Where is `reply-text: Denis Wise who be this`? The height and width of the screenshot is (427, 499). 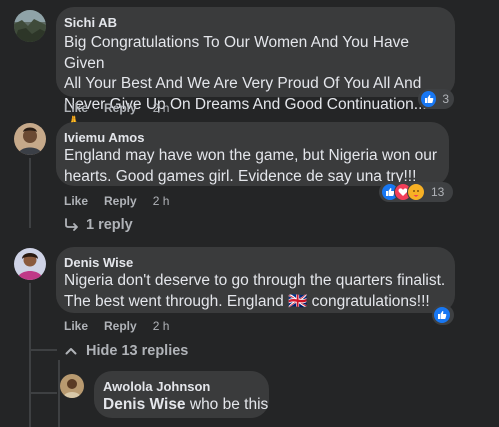
reply-text: Denis Wise who be this is located at coordinates (185, 405).